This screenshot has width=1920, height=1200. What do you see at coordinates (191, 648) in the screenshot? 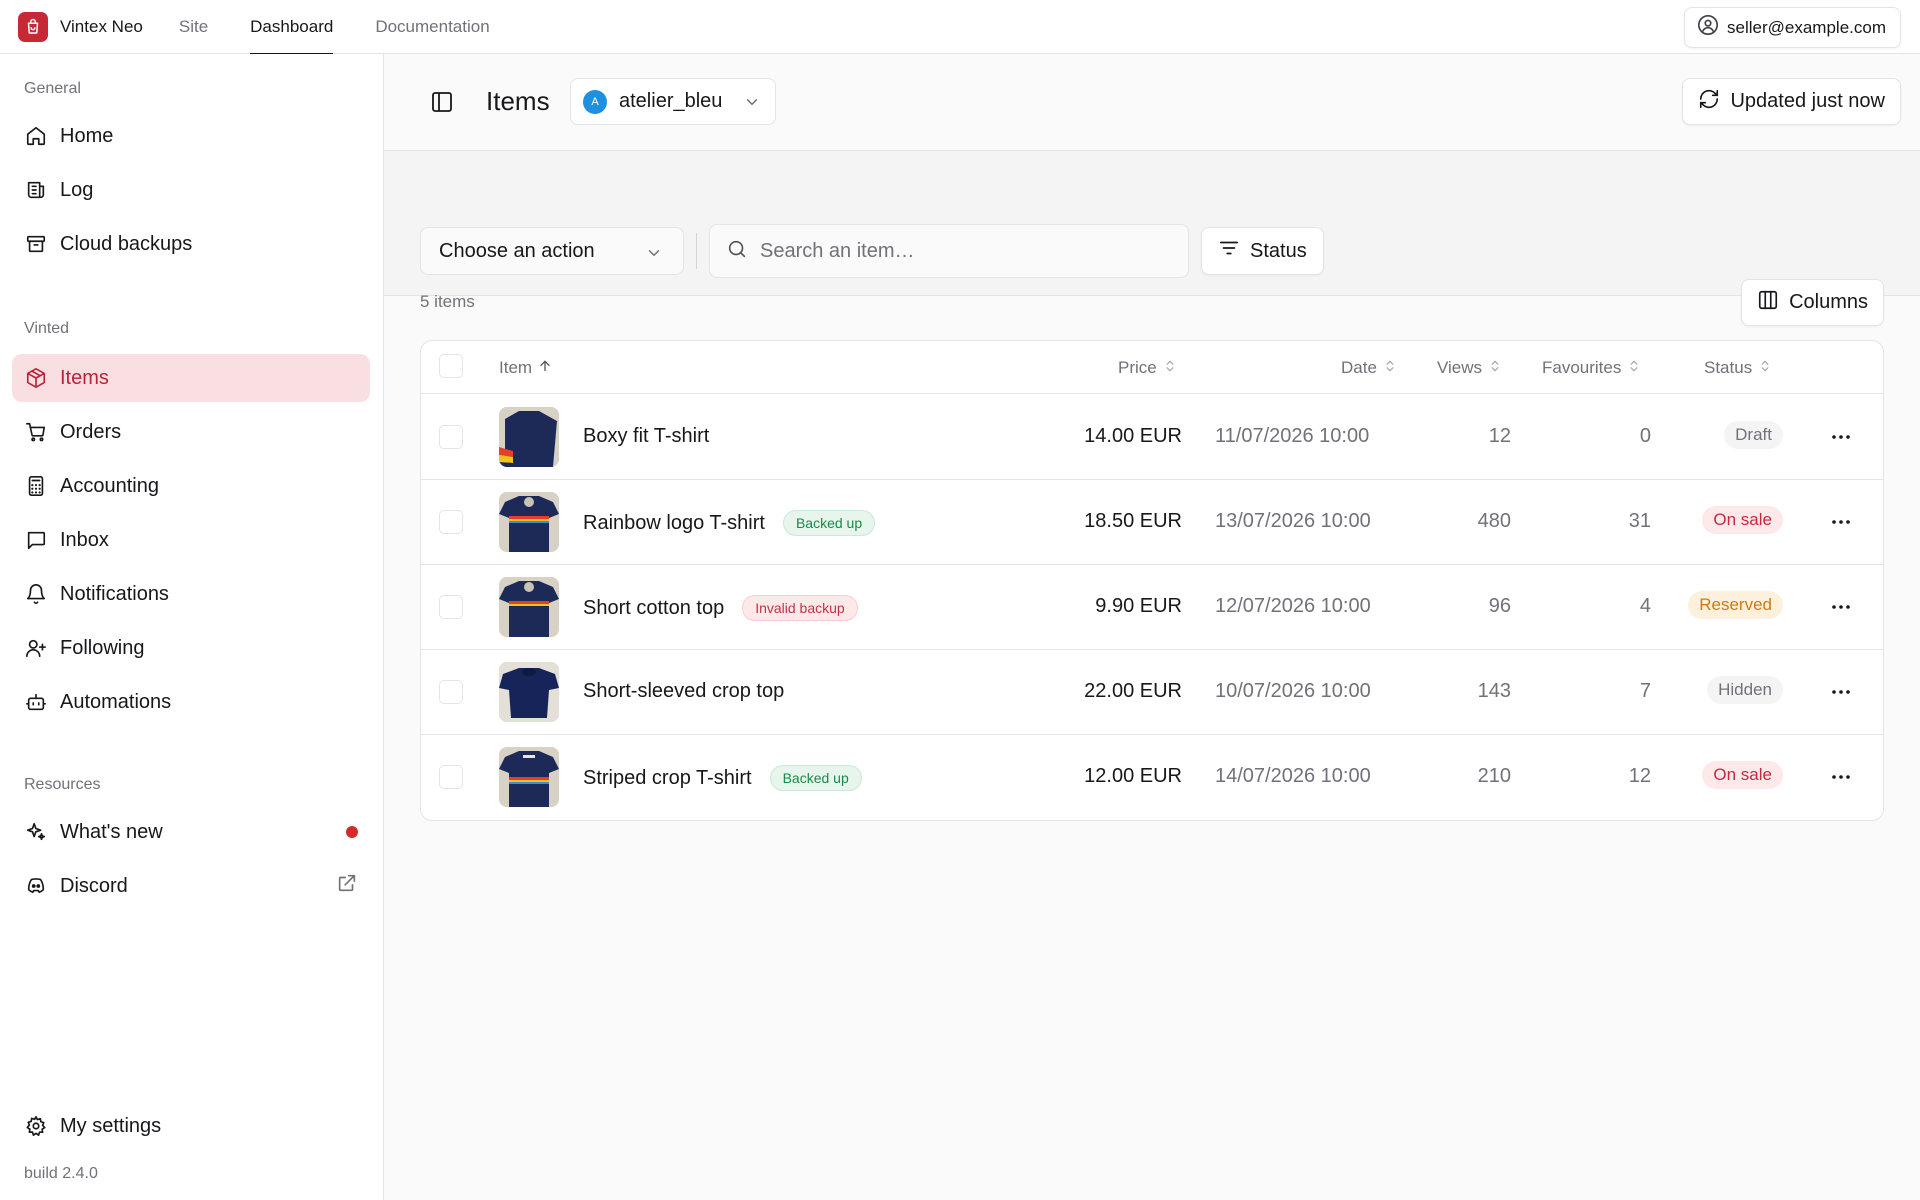
I see `sidebar-item-following: Following` at bounding box center [191, 648].